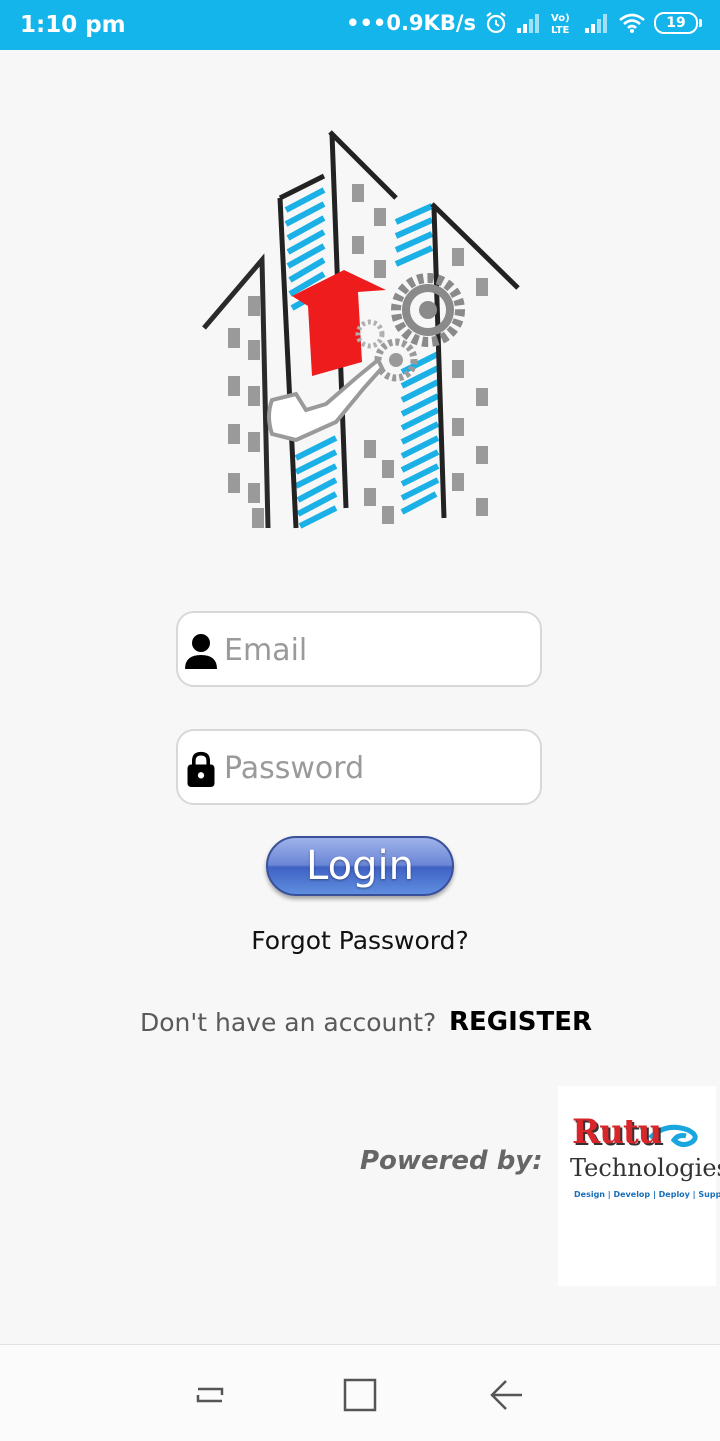  Describe the element at coordinates (560, 30) in the screenshot. I see `svg-text: LTE` at that location.